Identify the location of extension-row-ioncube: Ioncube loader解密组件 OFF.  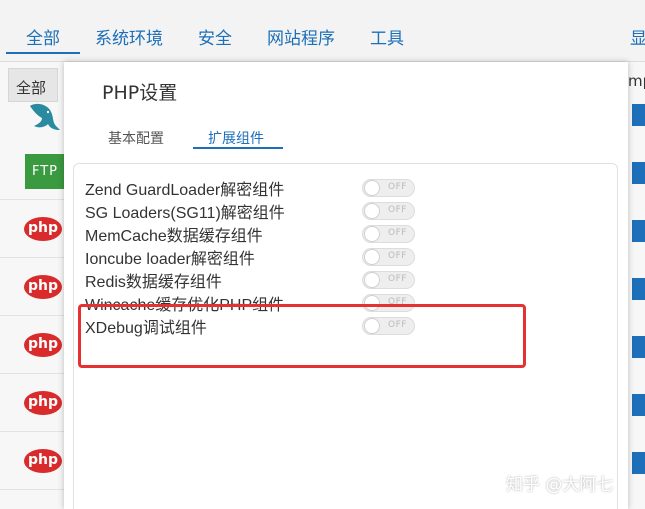
(345, 256).